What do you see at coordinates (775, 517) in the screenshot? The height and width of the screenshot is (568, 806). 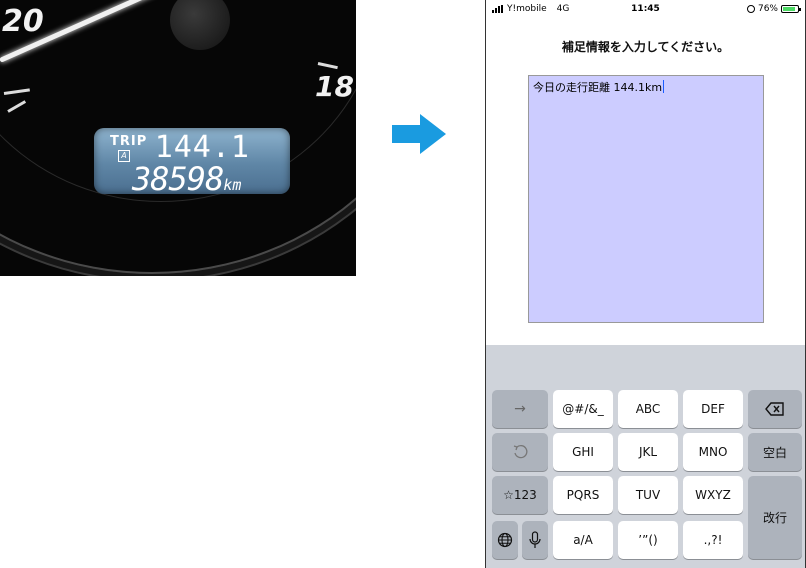 I see `return-key: 改行` at bounding box center [775, 517].